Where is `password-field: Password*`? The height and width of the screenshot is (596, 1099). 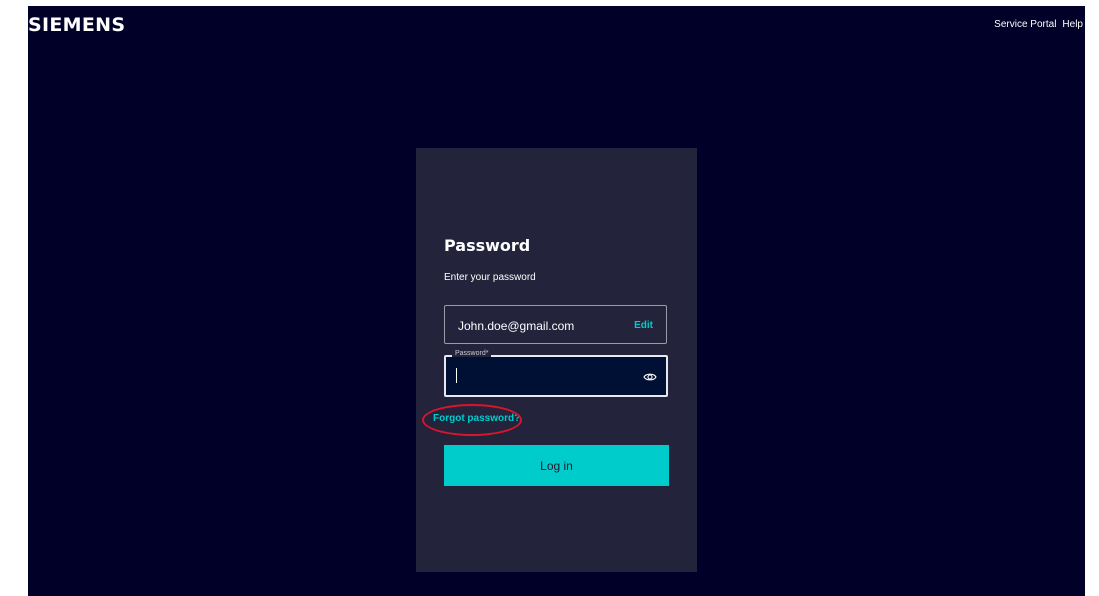 password-field: Password* is located at coordinates (556, 373).